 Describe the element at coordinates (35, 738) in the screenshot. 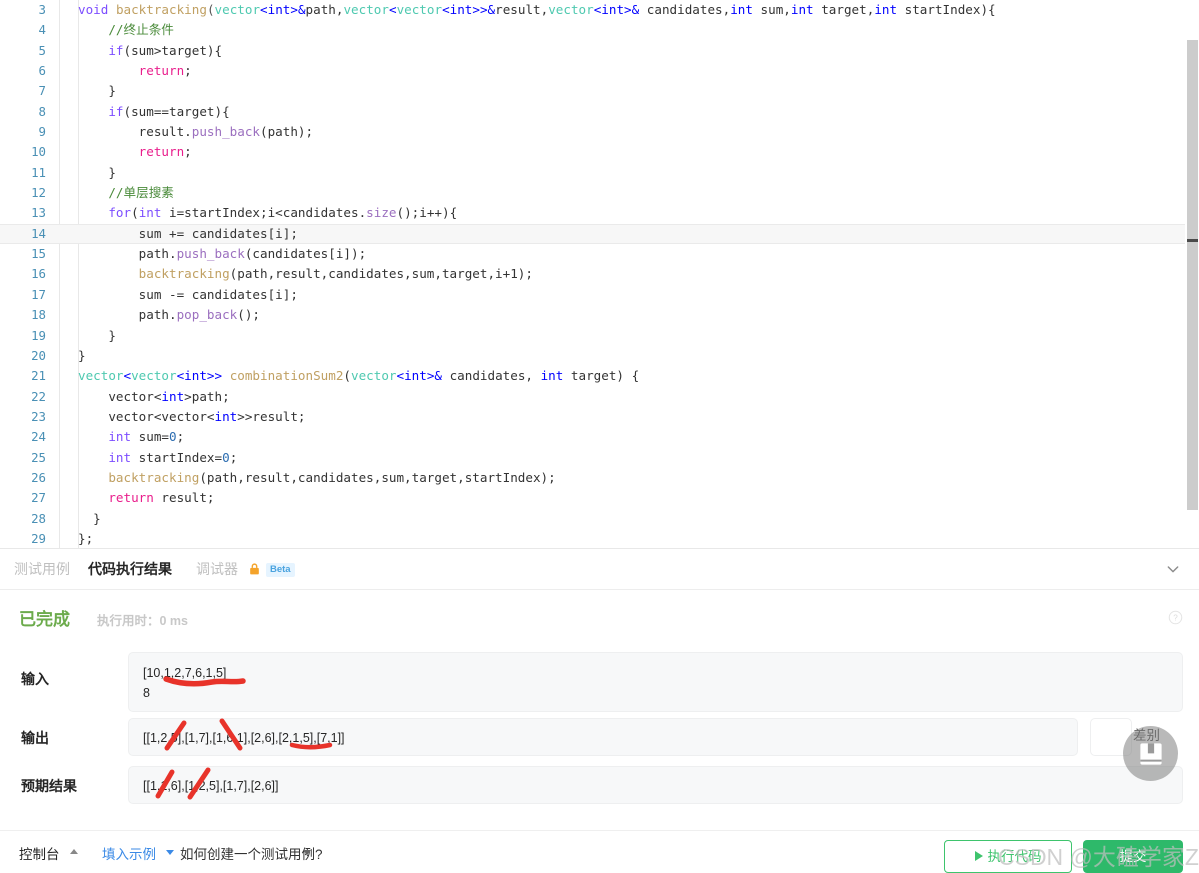

I see `output-label: 输出` at that location.